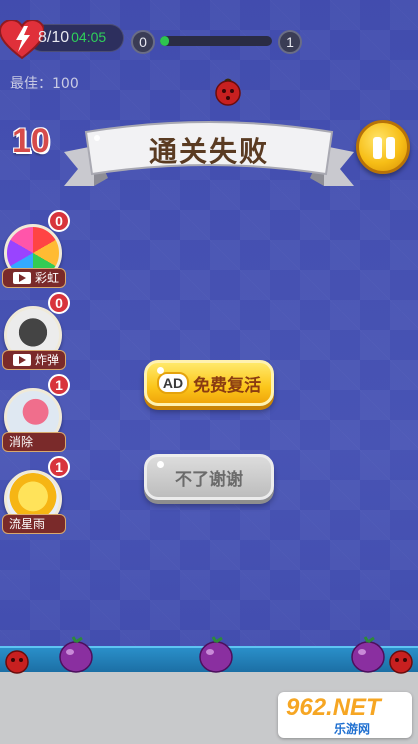 This screenshot has width=418, height=744. I want to click on ad-badge: AD, so click(173, 383).